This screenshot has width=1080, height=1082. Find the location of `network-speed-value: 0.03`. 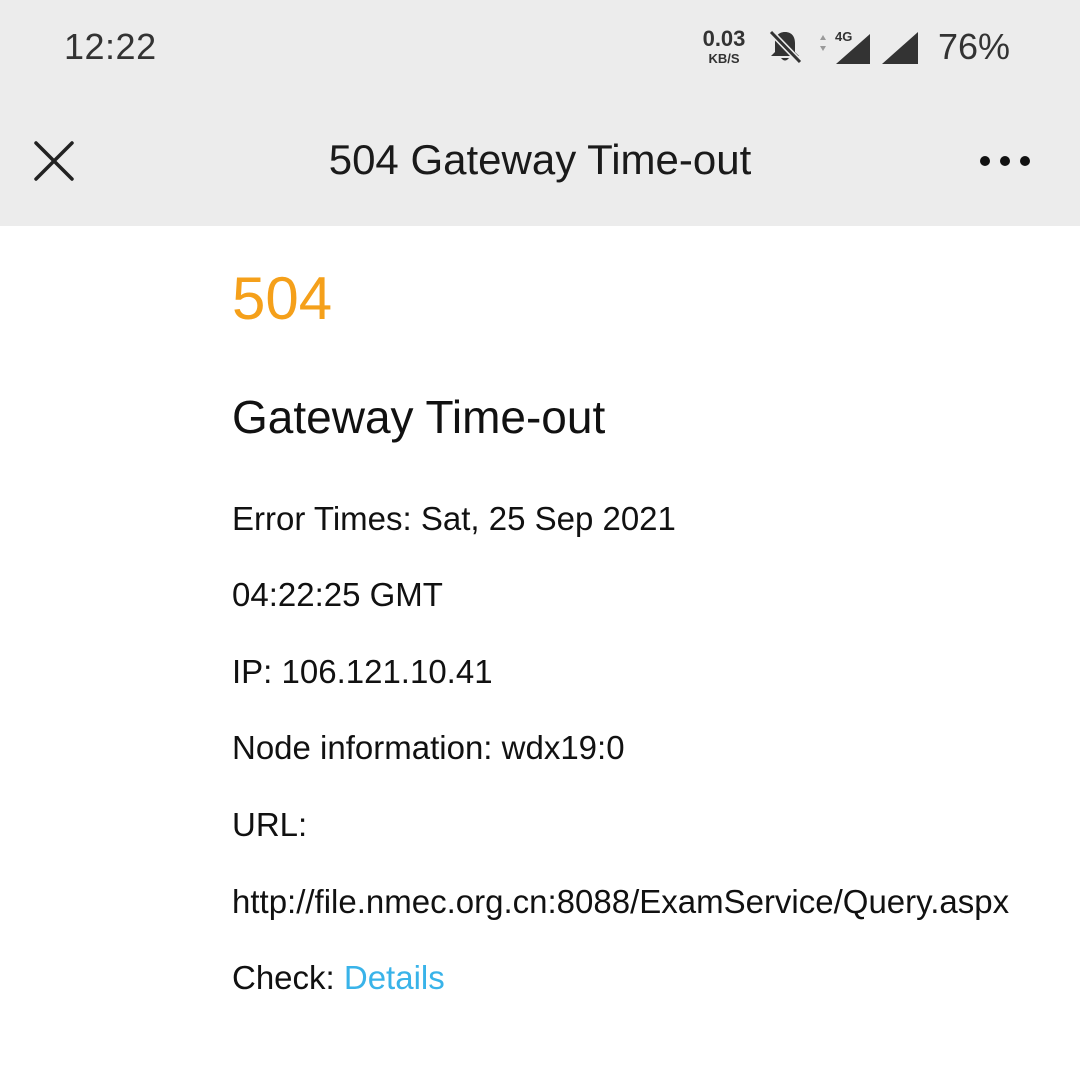

network-speed-value: 0.03 is located at coordinates (724, 38).